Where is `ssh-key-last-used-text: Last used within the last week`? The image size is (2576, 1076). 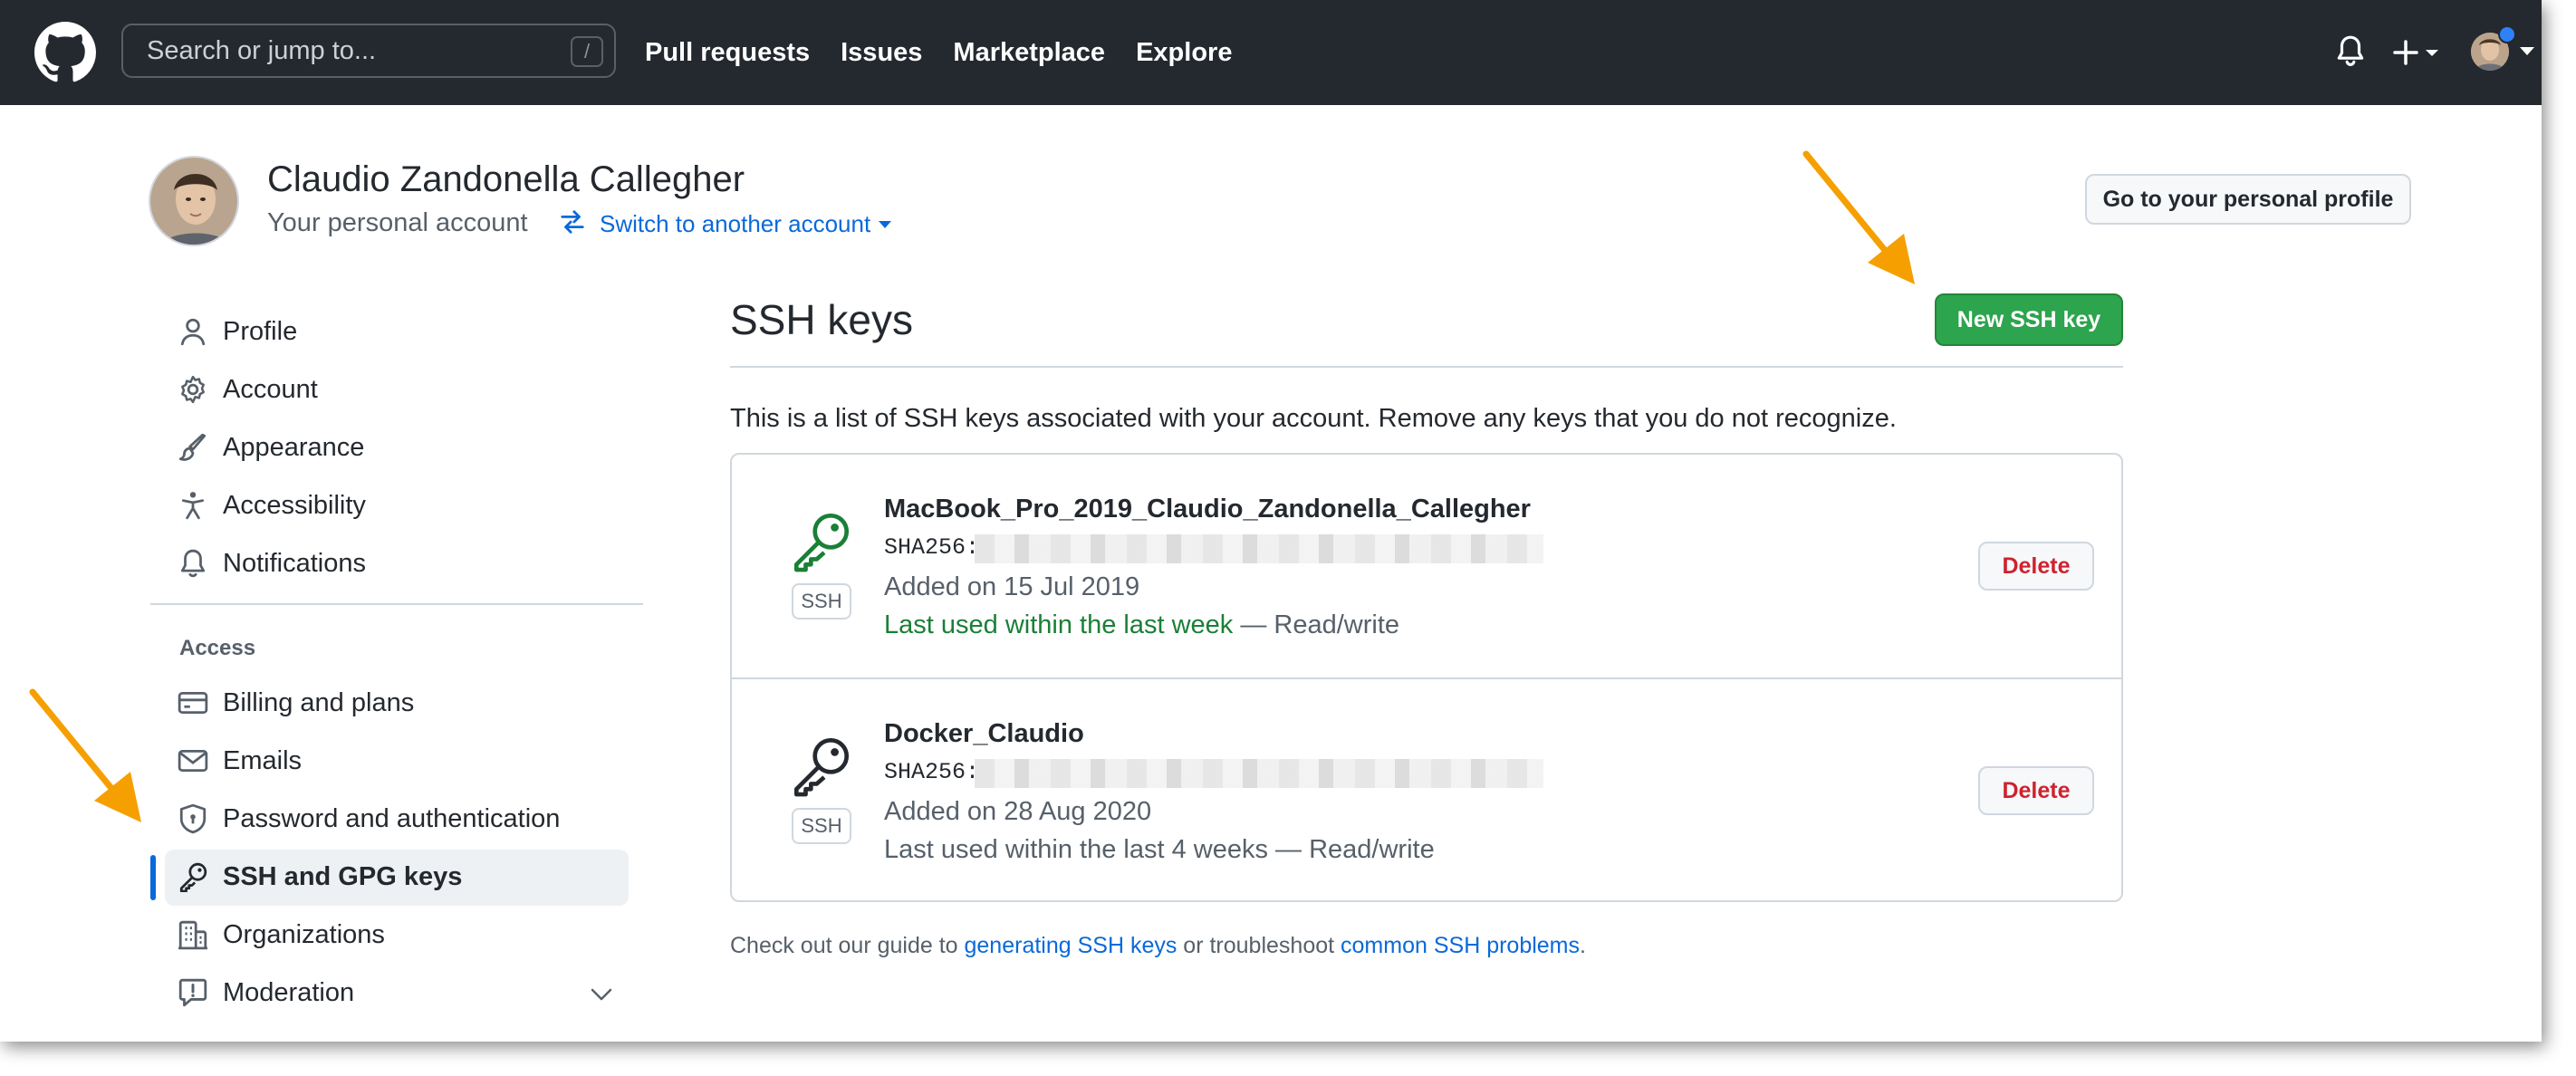
ssh-key-last-used-text: Last used within the last week is located at coordinates (1059, 624).